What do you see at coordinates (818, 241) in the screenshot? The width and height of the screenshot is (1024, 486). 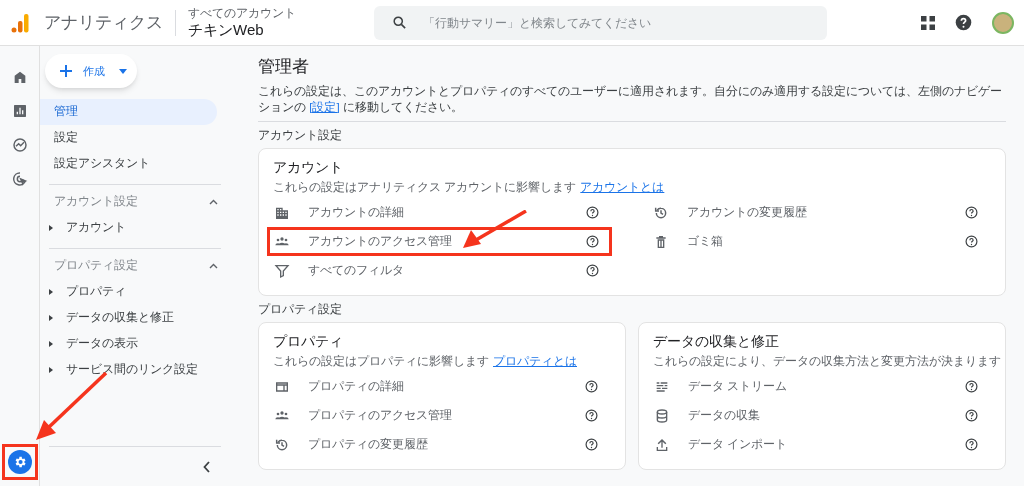 I see `settings-row: ゴミ箱` at bounding box center [818, 241].